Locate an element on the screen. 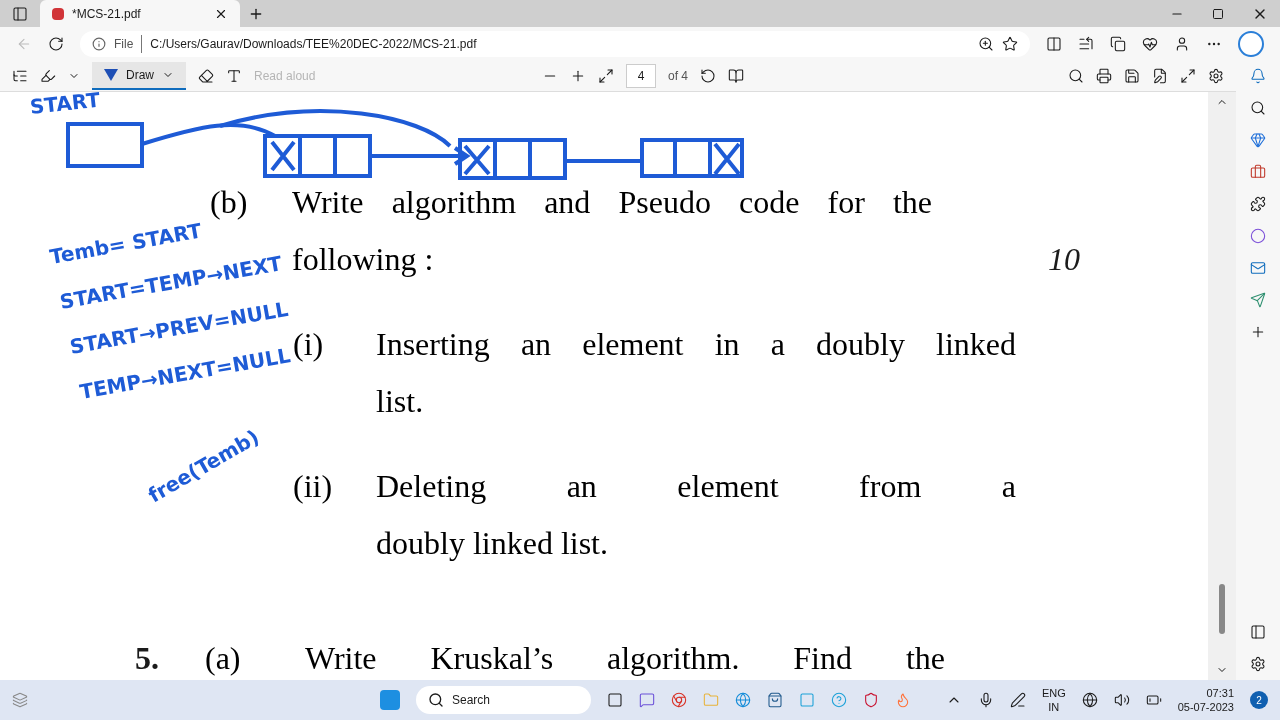  item-label: (a) is located at coordinates (223, 658).